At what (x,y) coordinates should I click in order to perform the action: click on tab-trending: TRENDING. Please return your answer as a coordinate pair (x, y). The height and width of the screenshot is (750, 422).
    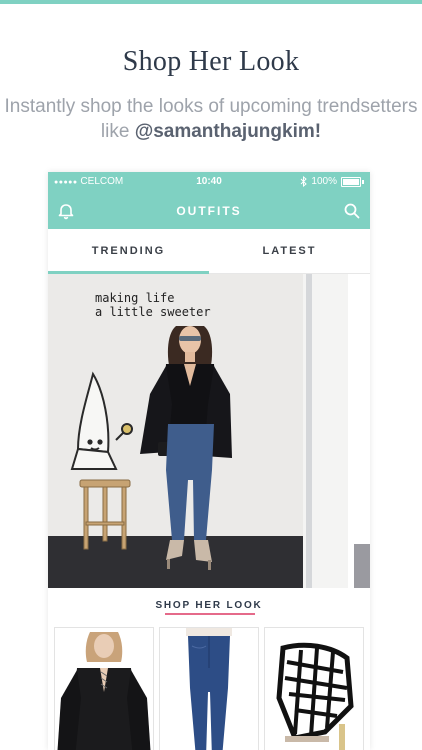
    Looking at the image, I should click on (128, 251).